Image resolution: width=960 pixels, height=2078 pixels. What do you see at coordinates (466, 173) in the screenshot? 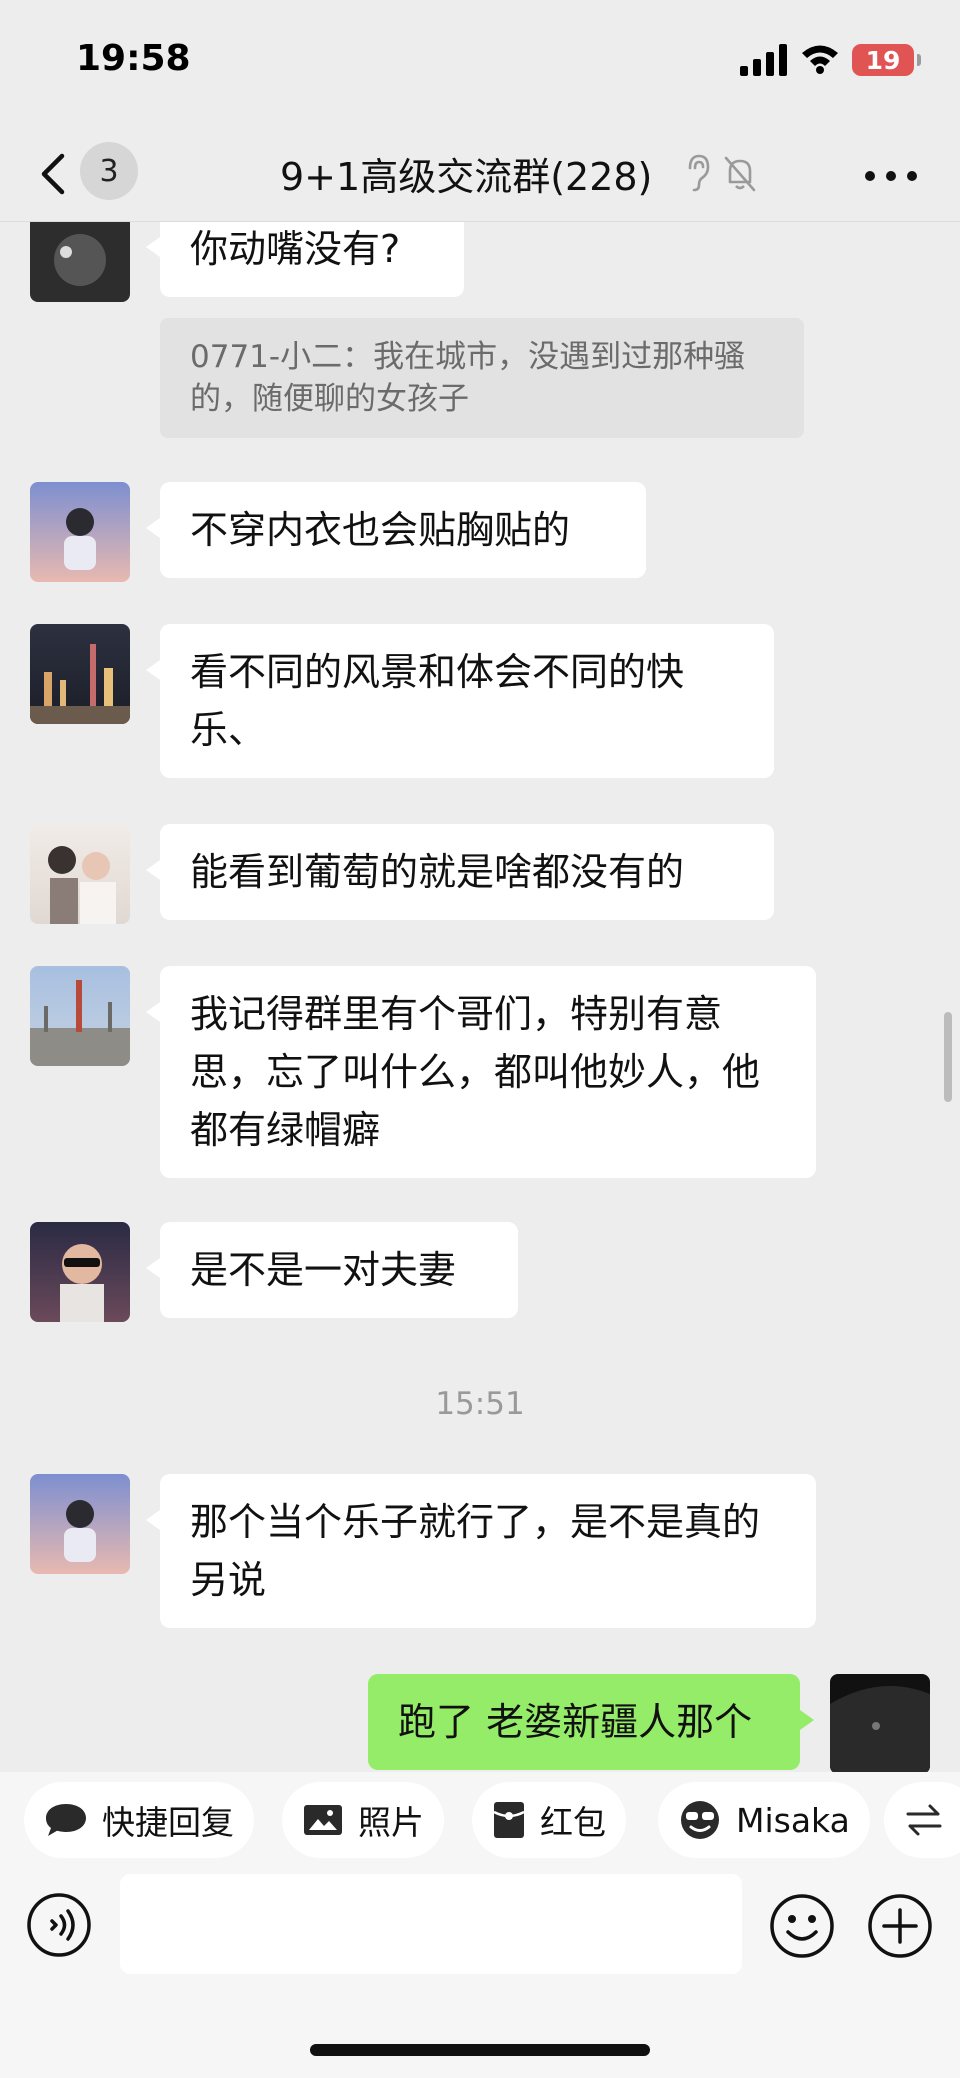
I see `chat-title: 9+1高级交流群(228)` at bounding box center [466, 173].